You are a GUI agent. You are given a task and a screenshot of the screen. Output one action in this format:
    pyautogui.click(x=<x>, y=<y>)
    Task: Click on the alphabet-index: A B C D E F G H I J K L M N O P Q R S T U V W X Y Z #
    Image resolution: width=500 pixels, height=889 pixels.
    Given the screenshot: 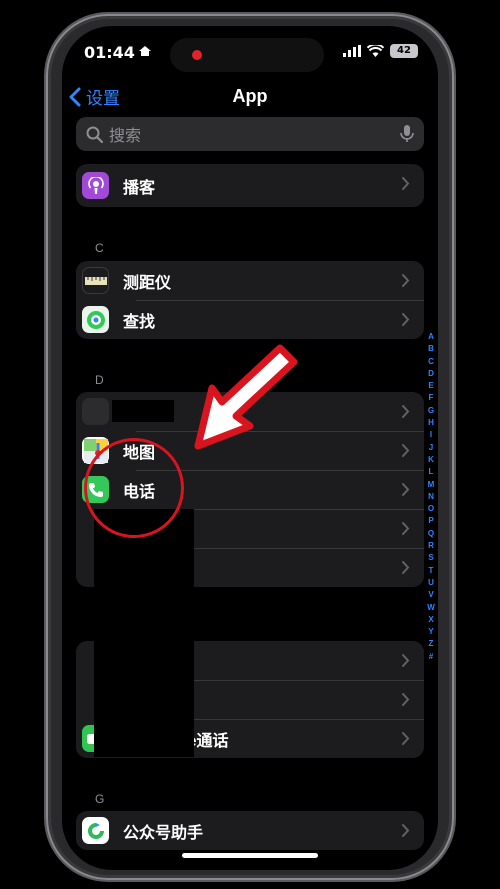 What is the action you would take?
    pyautogui.click(x=431, y=497)
    